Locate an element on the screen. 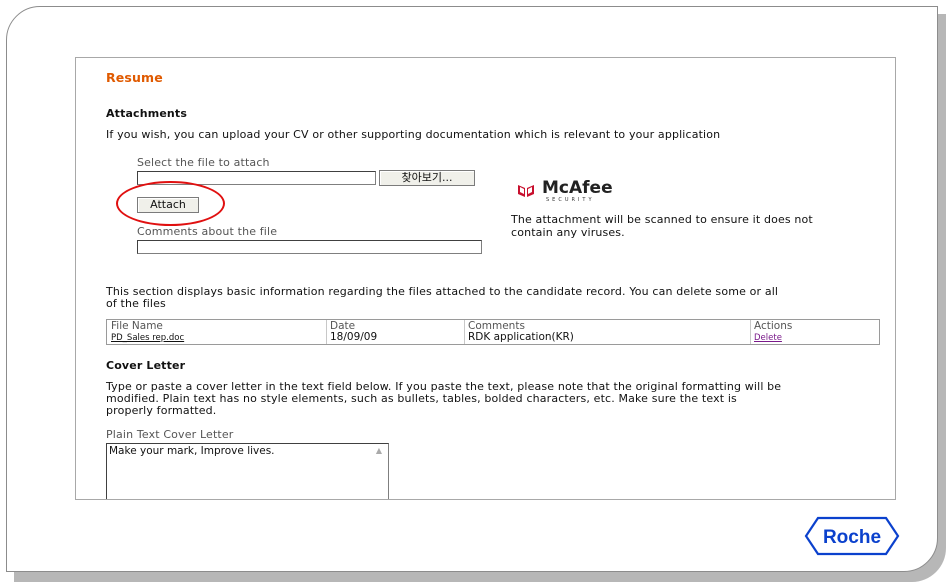 The image size is (951, 585). col-date: Date 18/09/09 is located at coordinates (396, 332).